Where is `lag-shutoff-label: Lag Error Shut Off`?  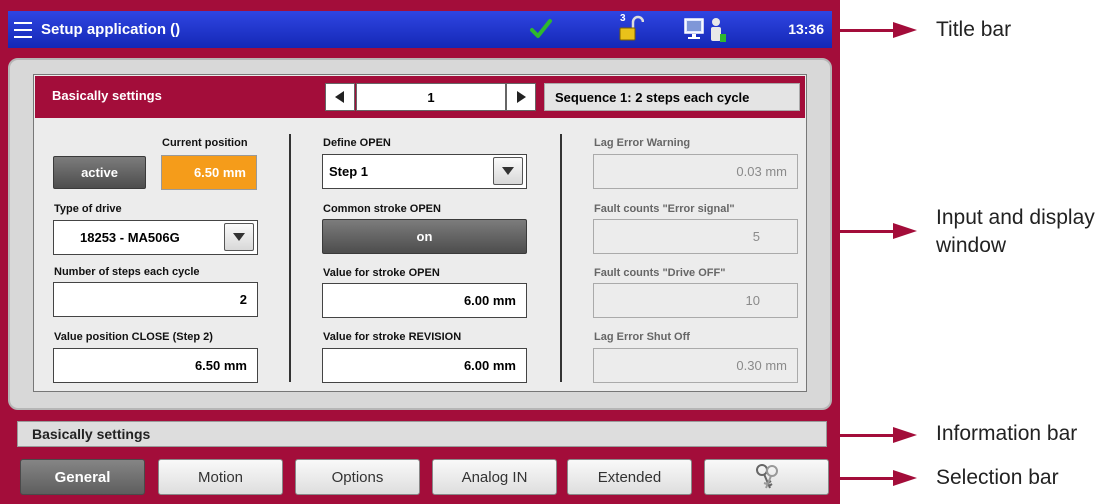 lag-shutoff-label: Lag Error Shut Off is located at coordinates (642, 337).